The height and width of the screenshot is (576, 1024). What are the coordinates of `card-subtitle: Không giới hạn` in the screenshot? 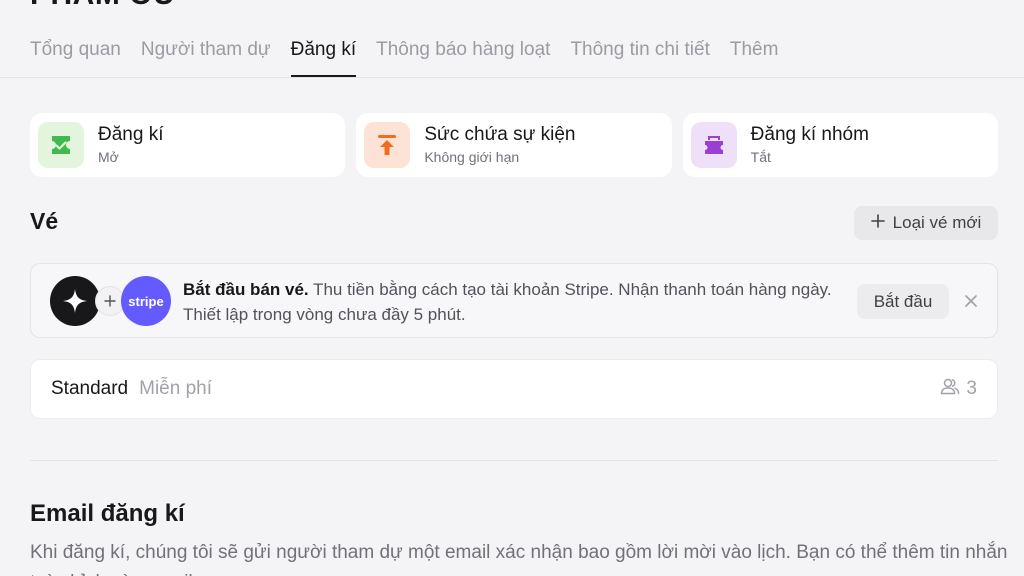 It's located at (472, 157).